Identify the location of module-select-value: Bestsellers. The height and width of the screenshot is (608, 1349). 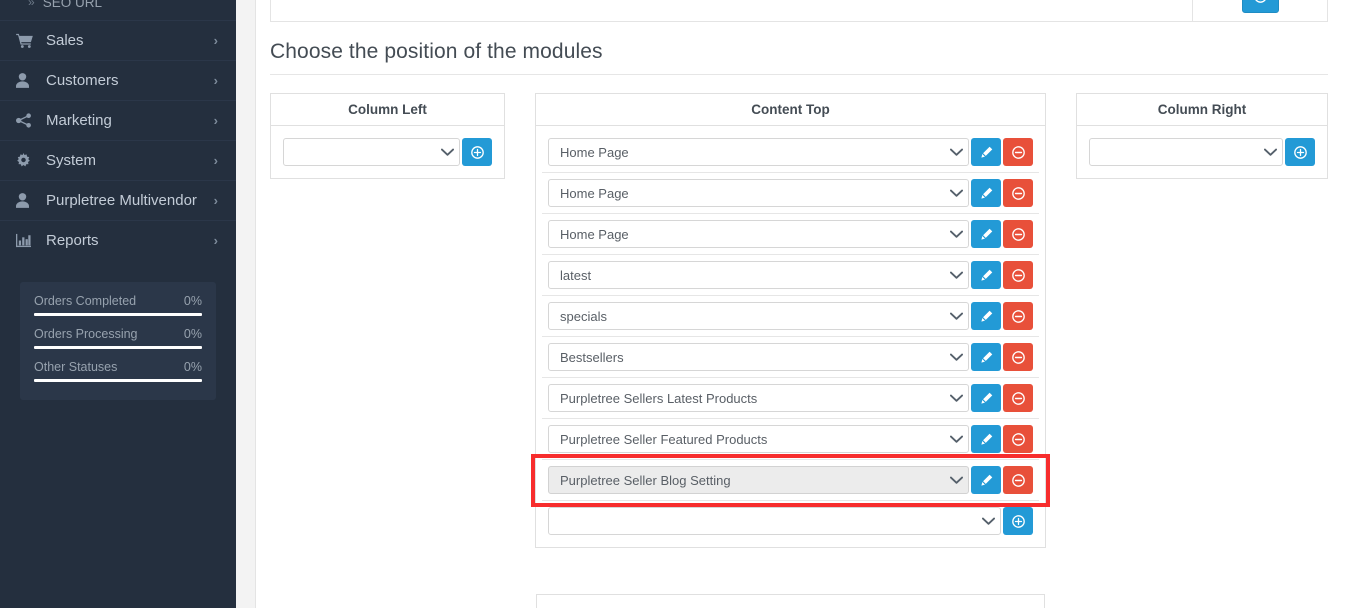
(592, 357).